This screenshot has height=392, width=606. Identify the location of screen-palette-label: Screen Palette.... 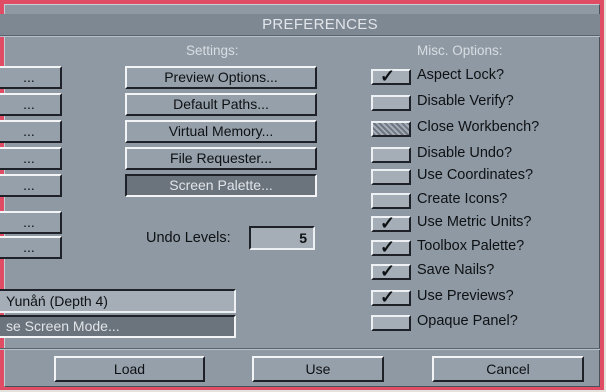
(221, 185).